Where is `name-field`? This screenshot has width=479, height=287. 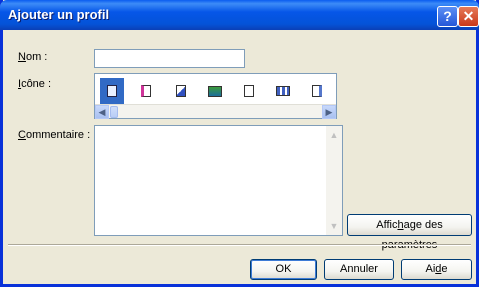 name-field is located at coordinates (169, 58).